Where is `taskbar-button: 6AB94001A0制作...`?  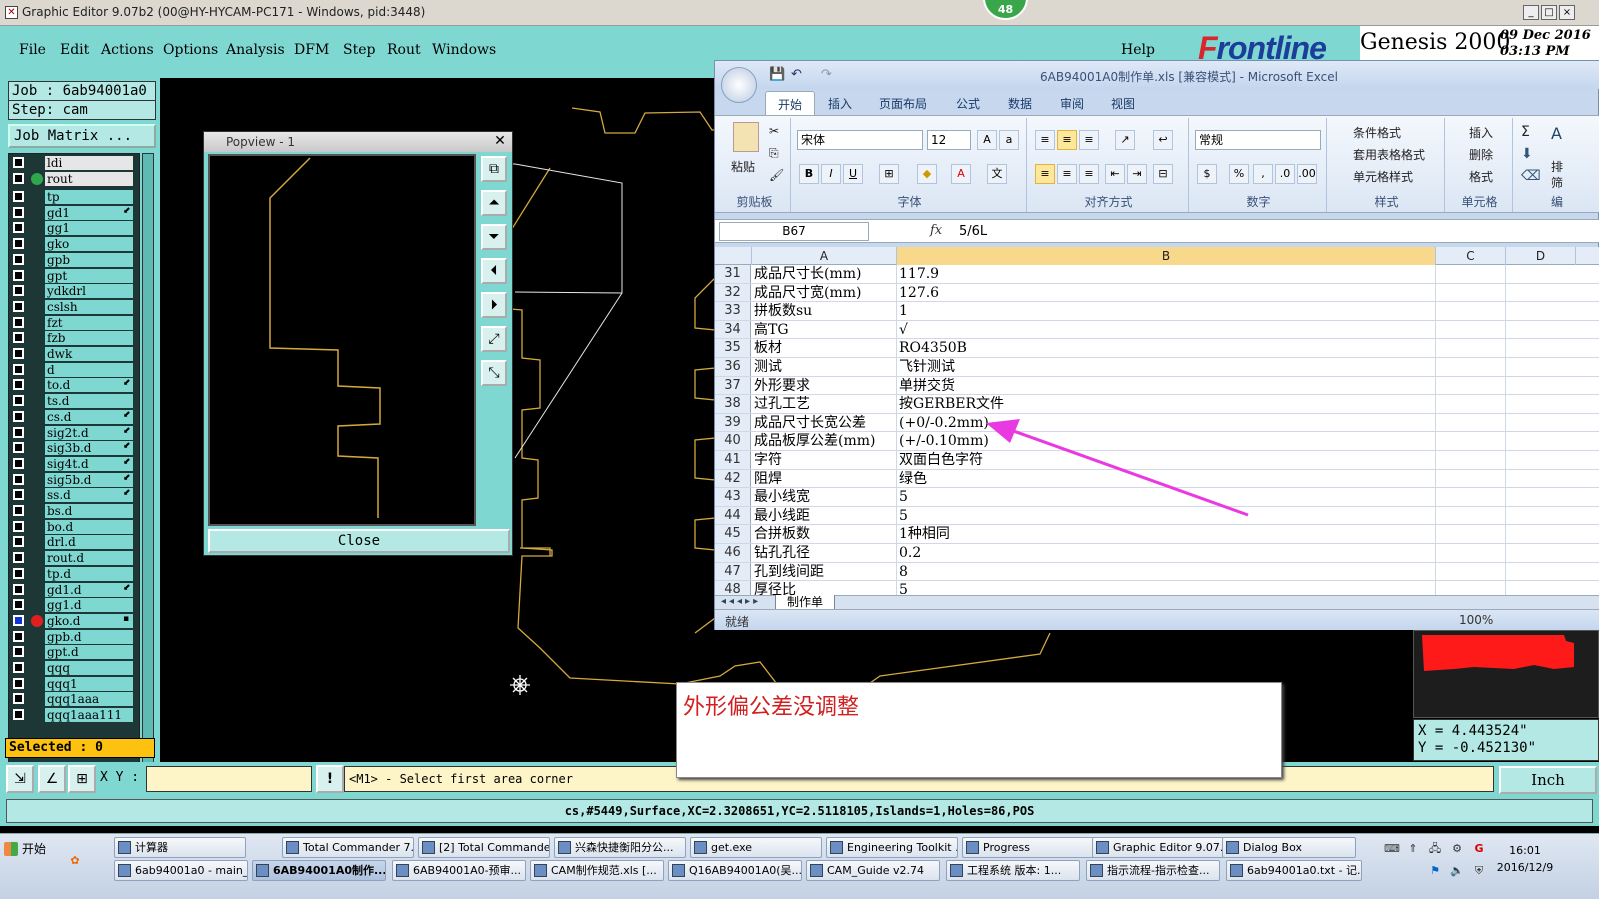
taskbar-button: 6AB94001A0制作... is located at coordinates (319, 870).